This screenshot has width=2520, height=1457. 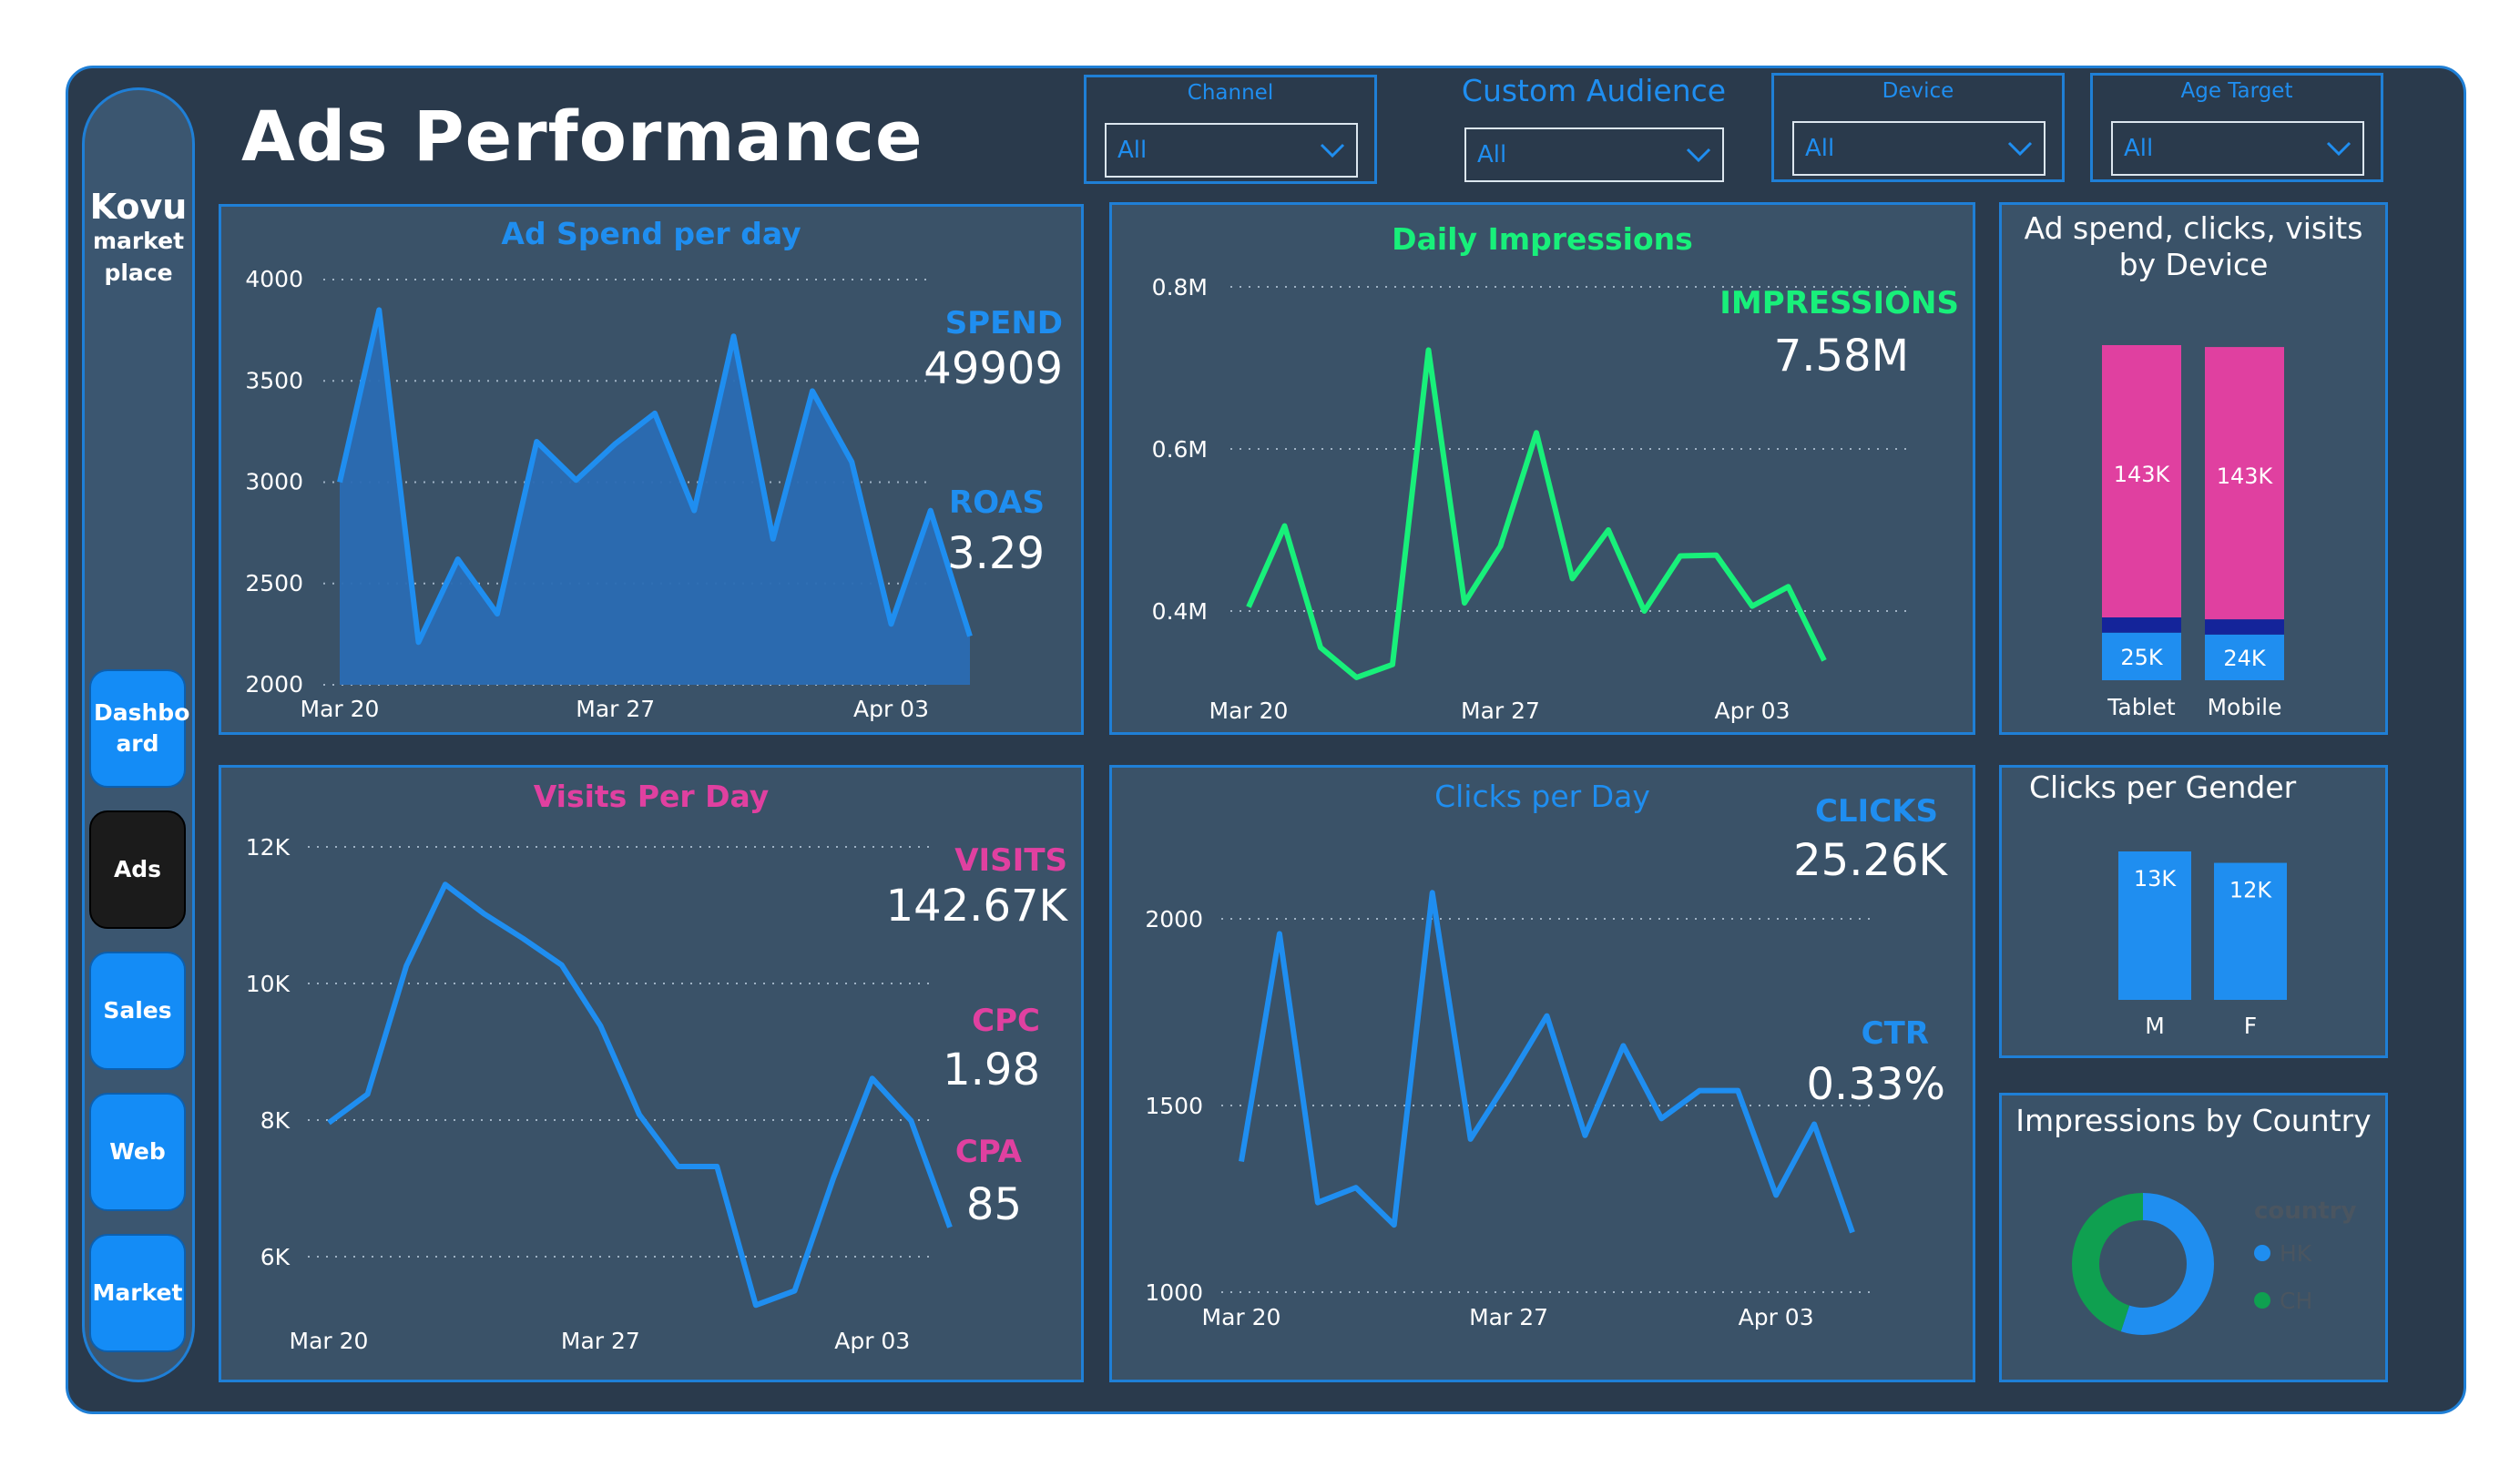 What do you see at coordinates (2155, 1026) in the screenshot?
I see `gender-category-label: M` at bounding box center [2155, 1026].